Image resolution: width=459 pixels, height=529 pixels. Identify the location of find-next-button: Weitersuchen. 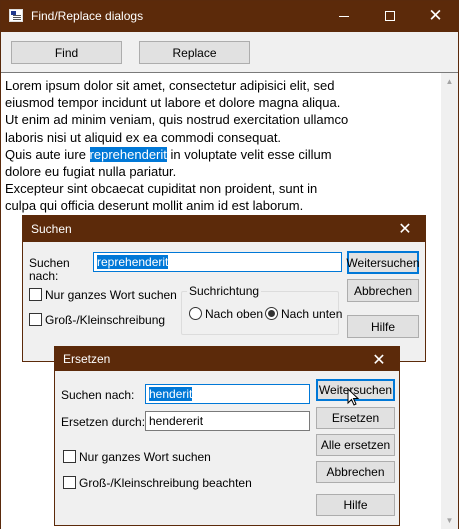
(383, 262).